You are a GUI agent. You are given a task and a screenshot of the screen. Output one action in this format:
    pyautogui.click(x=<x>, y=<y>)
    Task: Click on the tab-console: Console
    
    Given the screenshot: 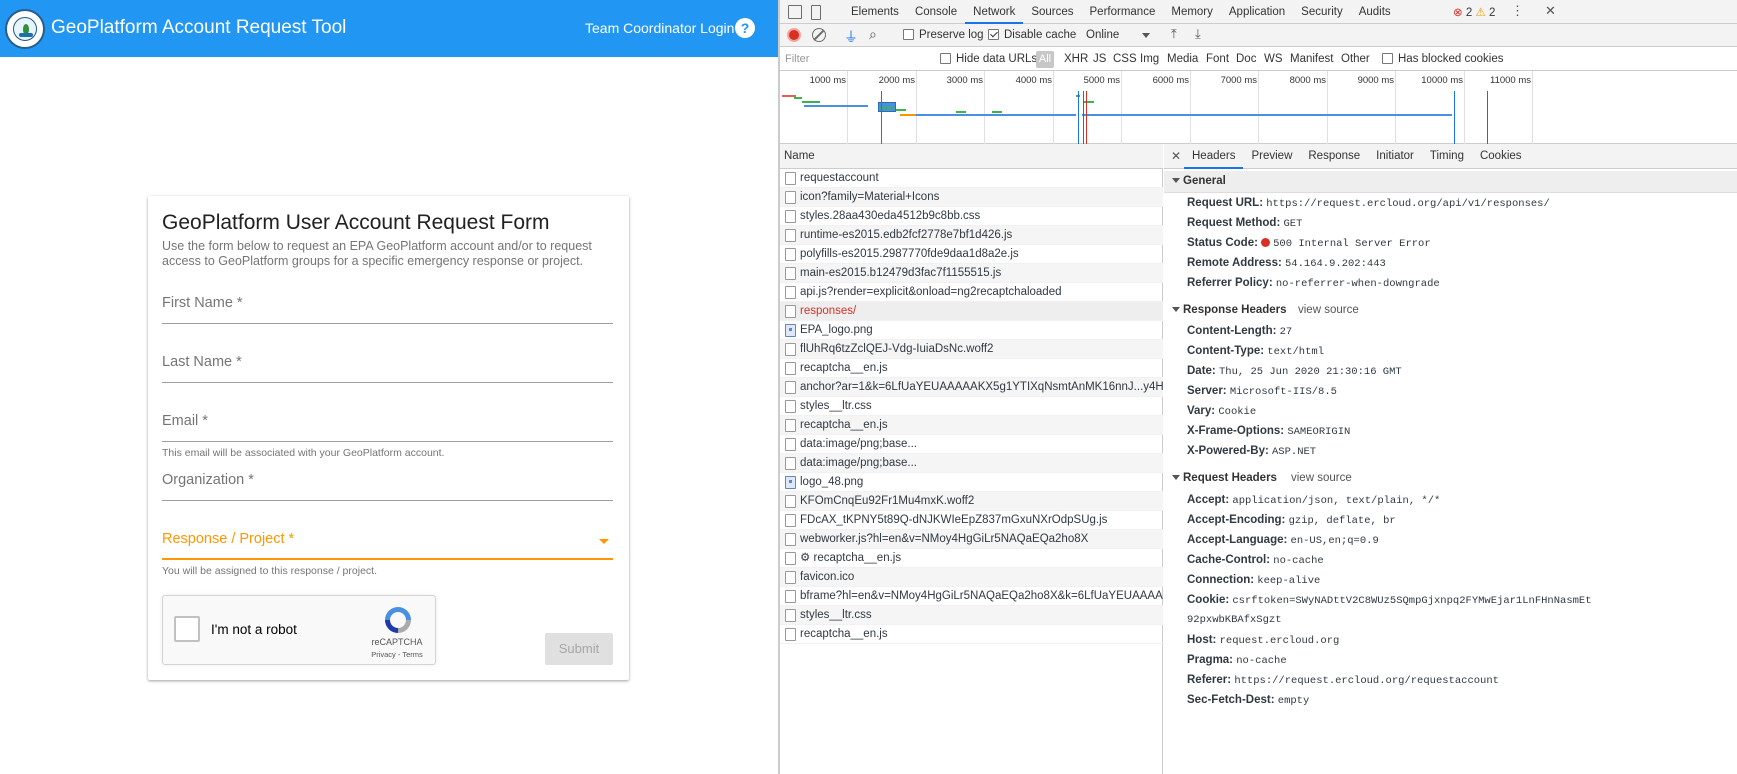 What is the action you would take?
    pyautogui.click(x=936, y=12)
    